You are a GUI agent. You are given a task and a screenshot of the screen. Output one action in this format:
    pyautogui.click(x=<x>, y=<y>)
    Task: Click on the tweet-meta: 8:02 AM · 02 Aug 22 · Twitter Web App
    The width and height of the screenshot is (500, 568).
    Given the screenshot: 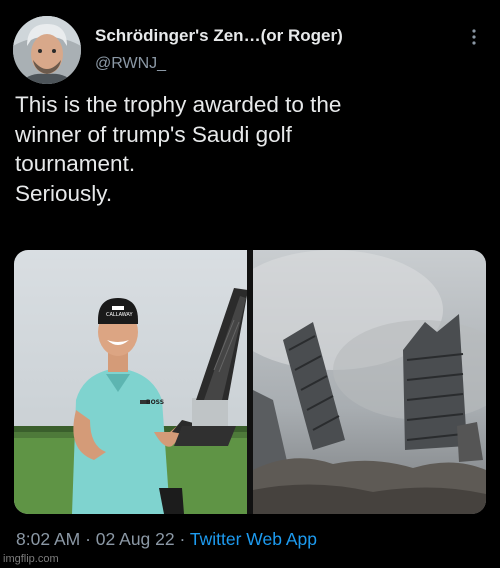 What is the action you would take?
    pyautogui.click(x=166, y=539)
    